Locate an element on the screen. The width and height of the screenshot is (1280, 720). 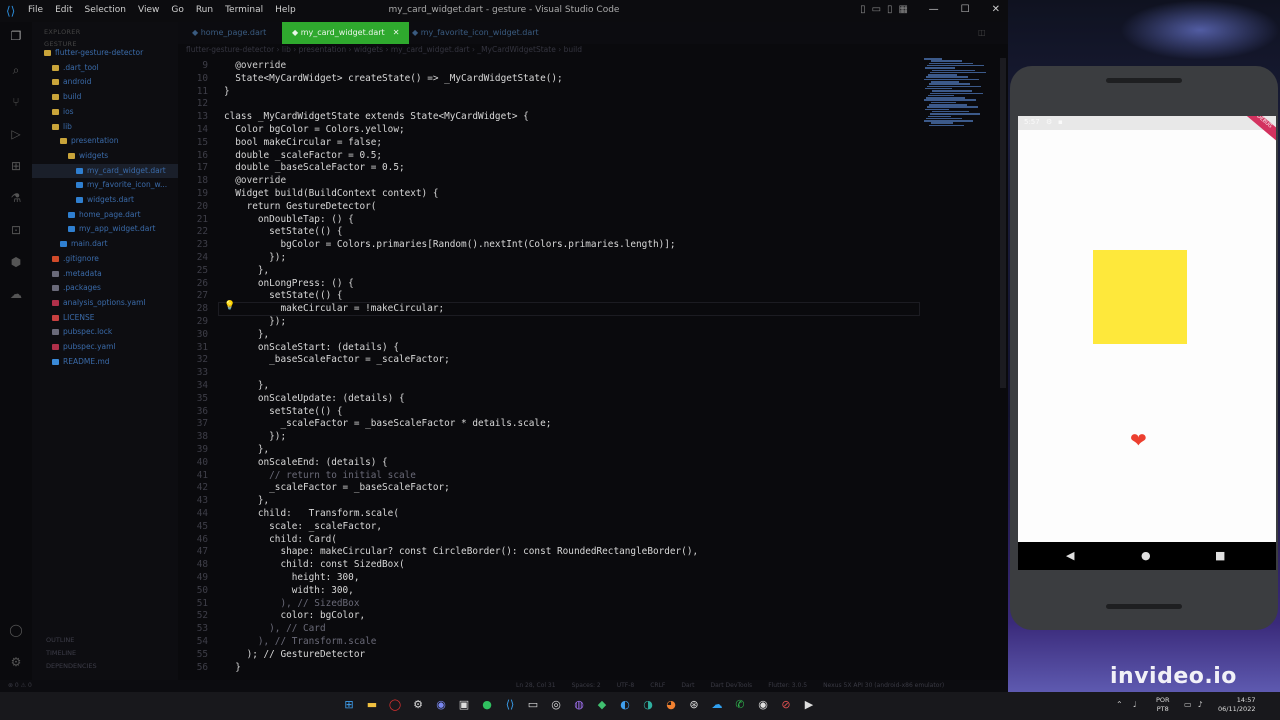
close-icon: ✕ is located at coordinates (996, 9).